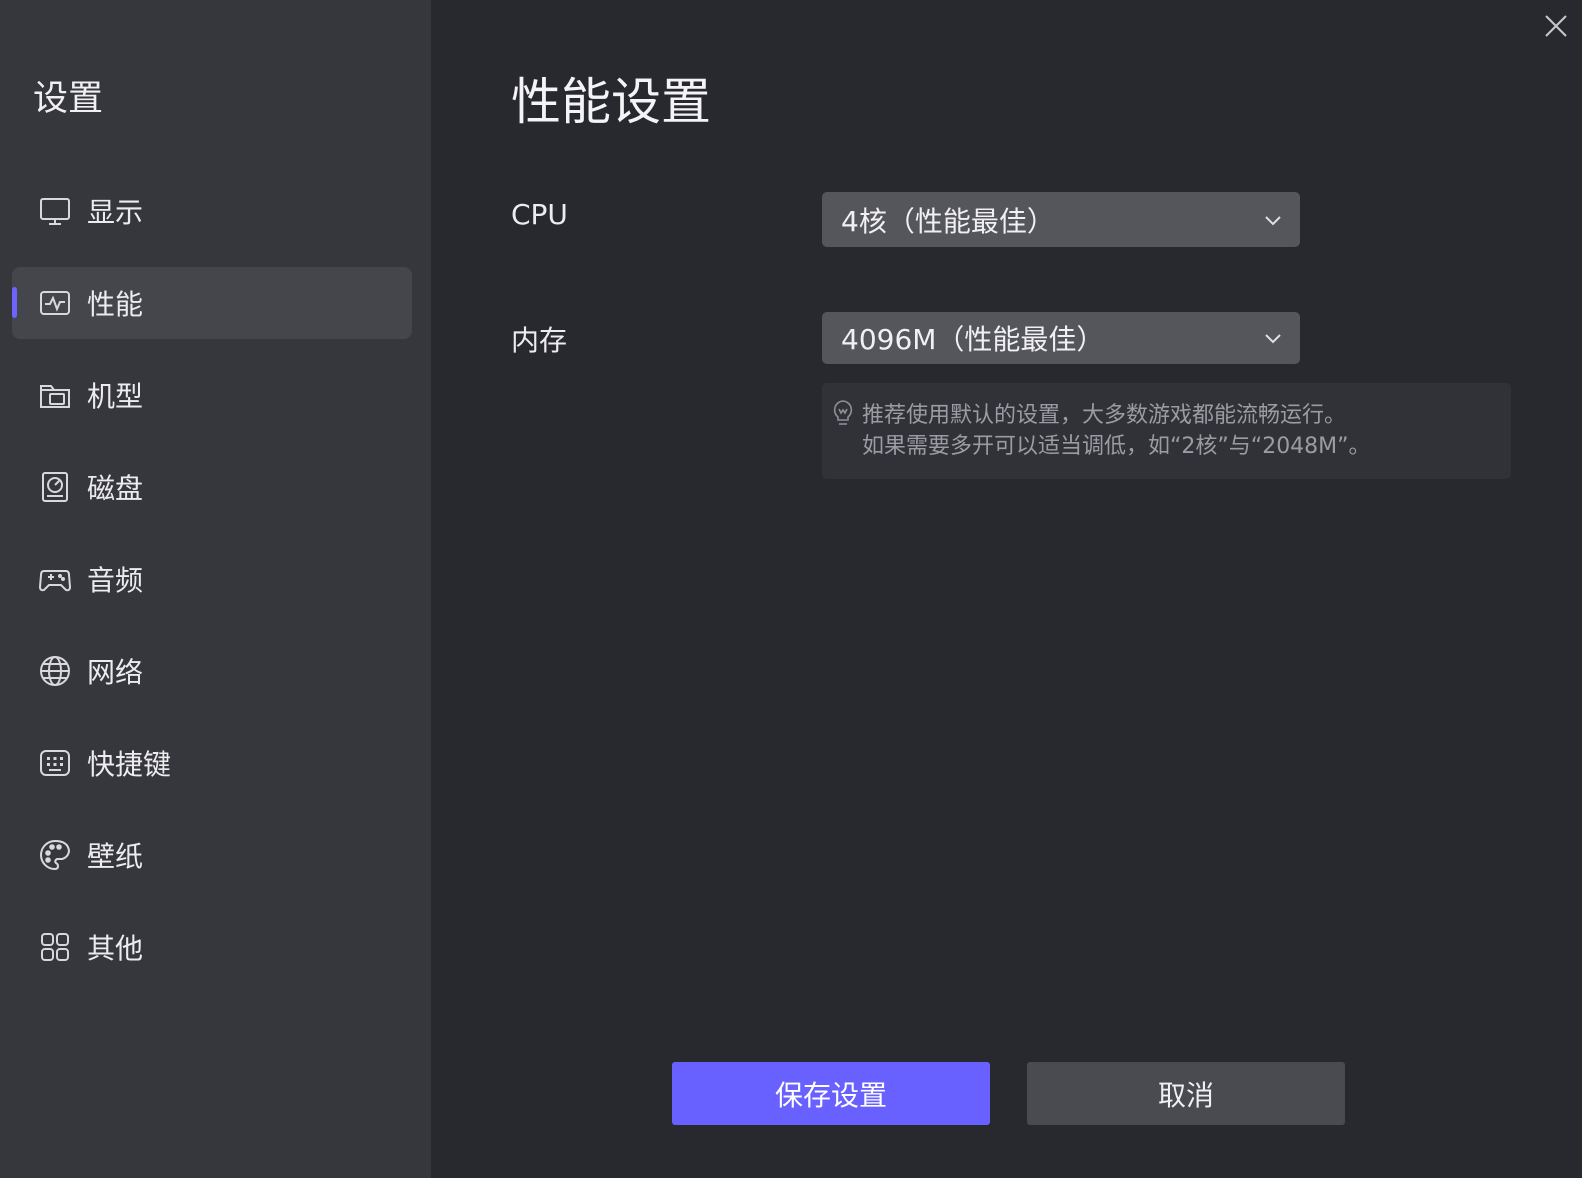  Describe the element at coordinates (115, 948) in the screenshot. I see `sidebar-item-label: 其他` at that location.